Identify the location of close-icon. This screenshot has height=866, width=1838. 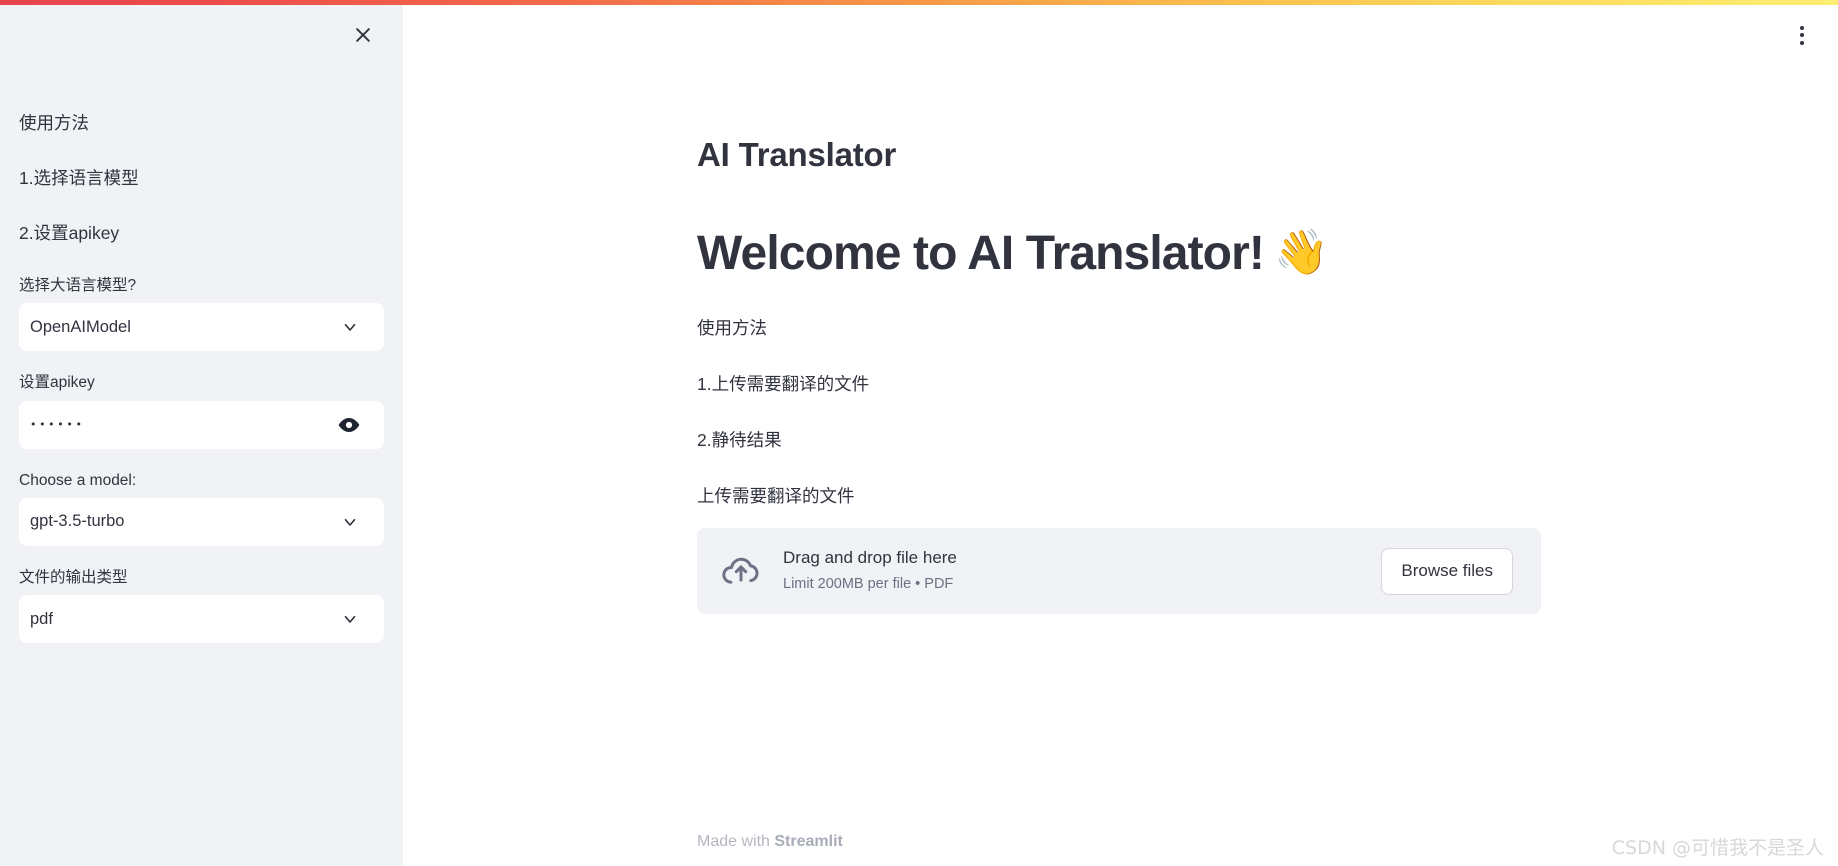
(363, 35).